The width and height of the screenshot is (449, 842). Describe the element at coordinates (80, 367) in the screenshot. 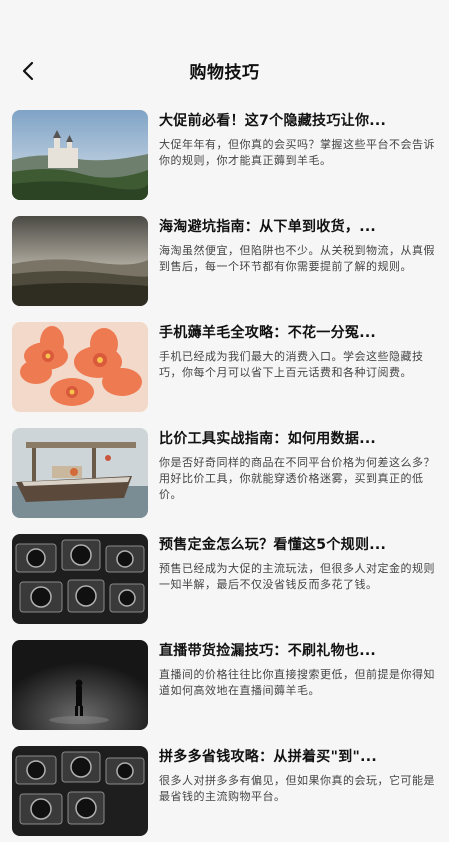

I see `article-thumbnail-flowers` at that location.